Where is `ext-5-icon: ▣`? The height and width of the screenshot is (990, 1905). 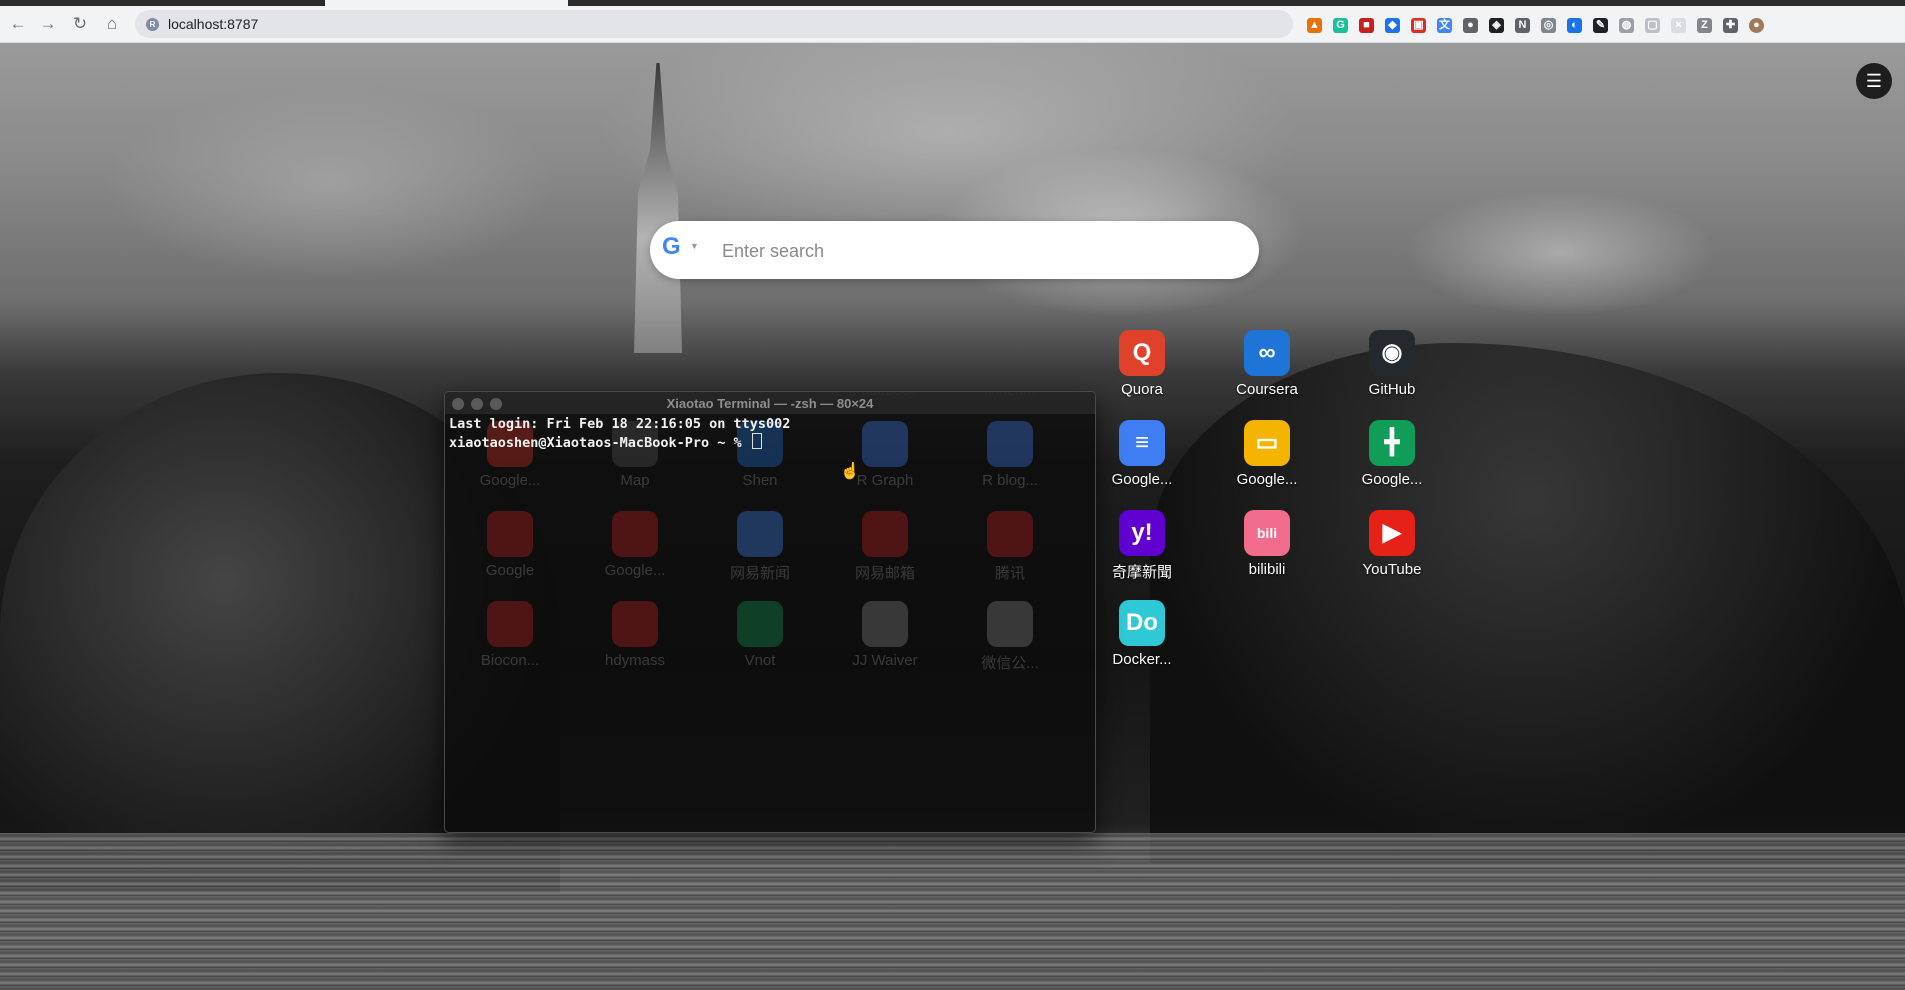
ext-5-icon: ▣ is located at coordinates (1418, 25).